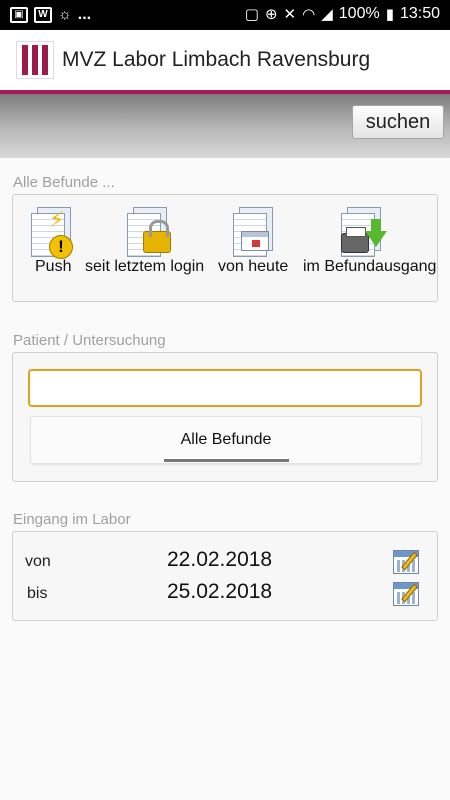 Image resolution: width=450 pixels, height=800 pixels. I want to click on dropdown-underline, so click(226, 460).